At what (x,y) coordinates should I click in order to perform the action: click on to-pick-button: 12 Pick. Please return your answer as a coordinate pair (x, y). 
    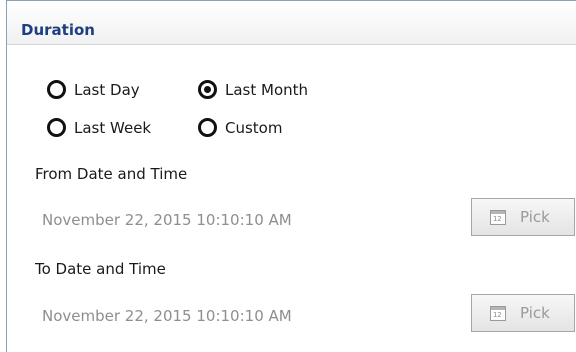
    Looking at the image, I should click on (523, 313).